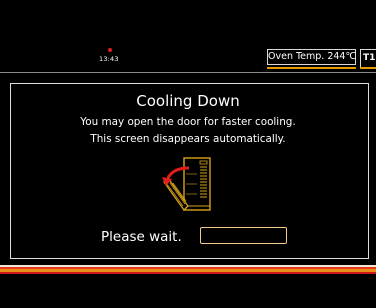  What do you see at coordinates (311, 68) in the screenshot?
I see `oven-temperature-indicator` at bounding box center [311, 68].